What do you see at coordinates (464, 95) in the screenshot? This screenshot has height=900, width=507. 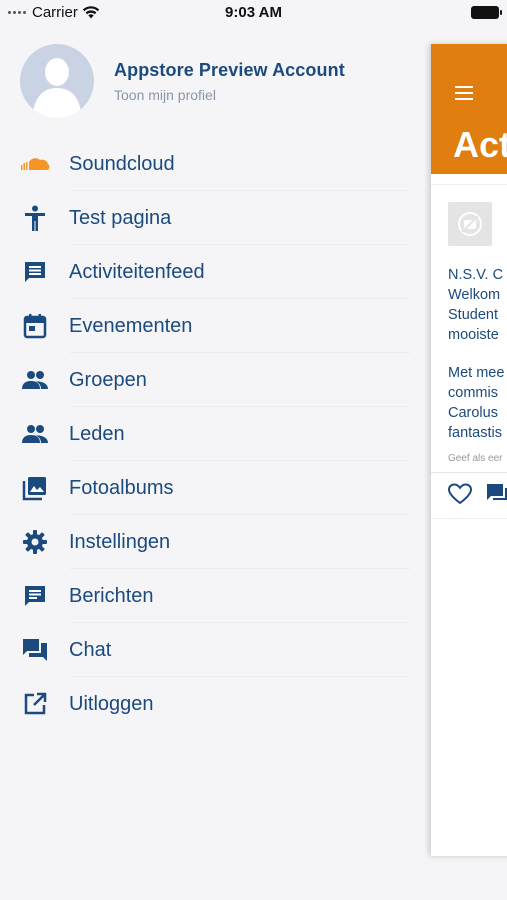 I see `hamburger-menu-icon` at bounding box center [464, 95].